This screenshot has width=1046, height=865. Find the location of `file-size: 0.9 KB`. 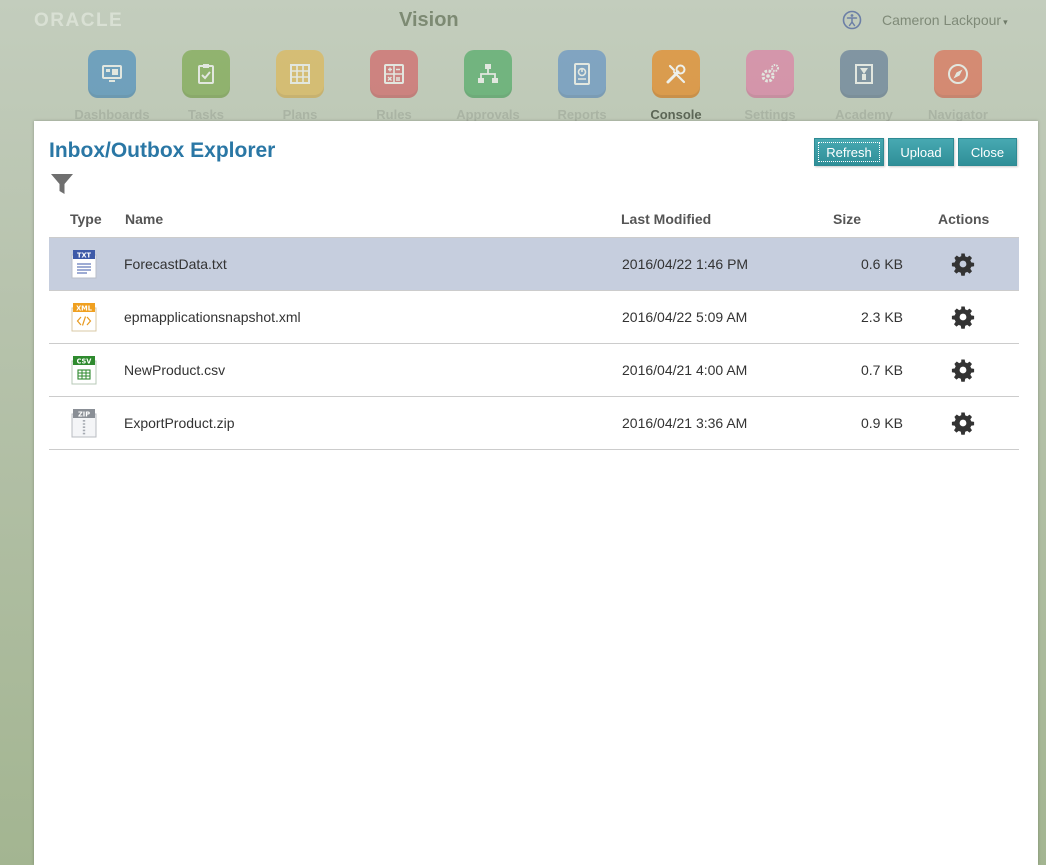

file-size: 0.9 KB is located at coordinates (881, 423).